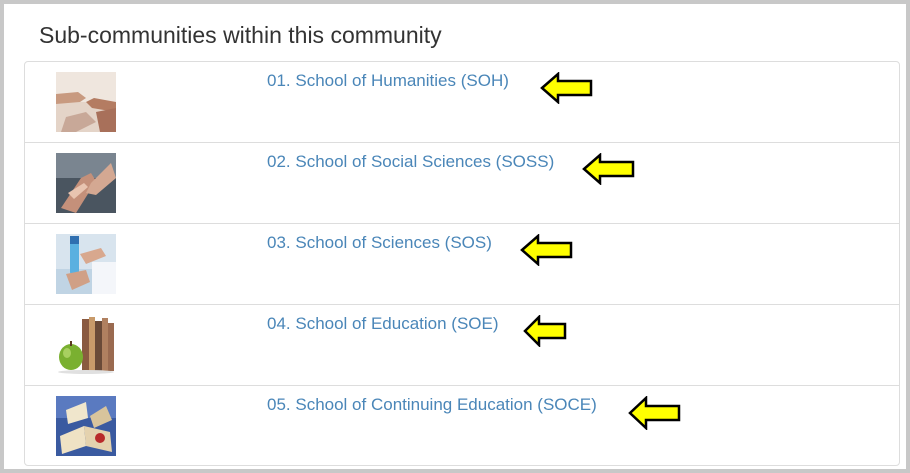 This screenshot has height=473, width=910. Describe the element at coordinates (379, 243) in the screenshot. I see `sub-community-link-sos: 03. School of Sciences (SOS)` at that location.